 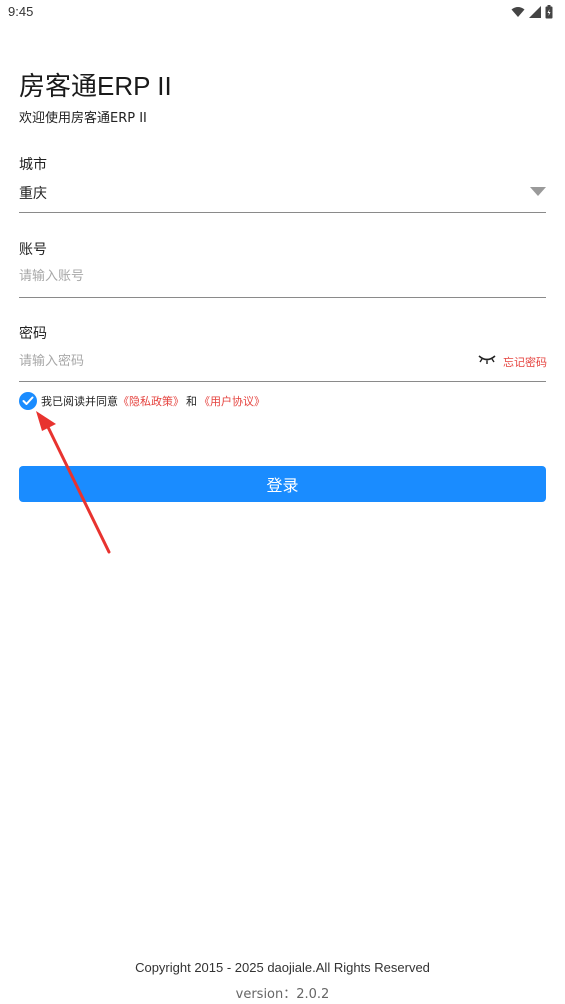 I want to click on agreement-conjunction: 和, so click(x=191, y=401).